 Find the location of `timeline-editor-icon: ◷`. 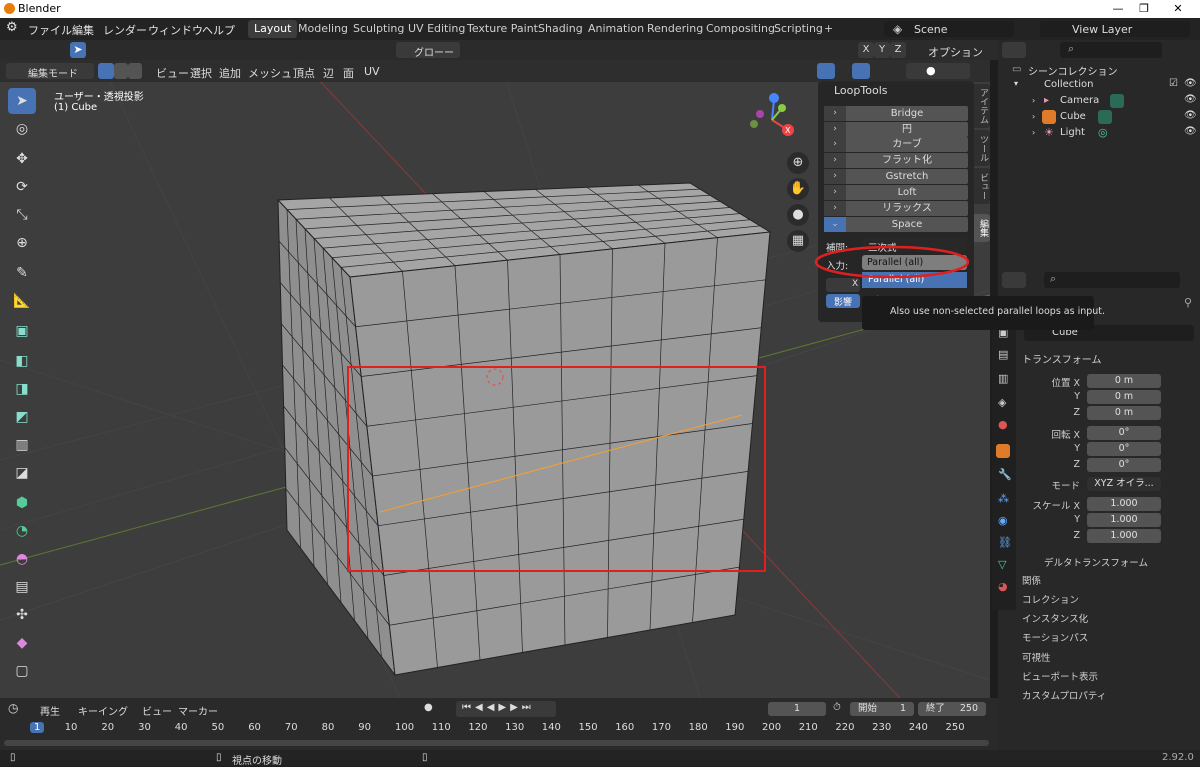

timeline-editor-icon: ◷ is located at coordinates (13, 708).